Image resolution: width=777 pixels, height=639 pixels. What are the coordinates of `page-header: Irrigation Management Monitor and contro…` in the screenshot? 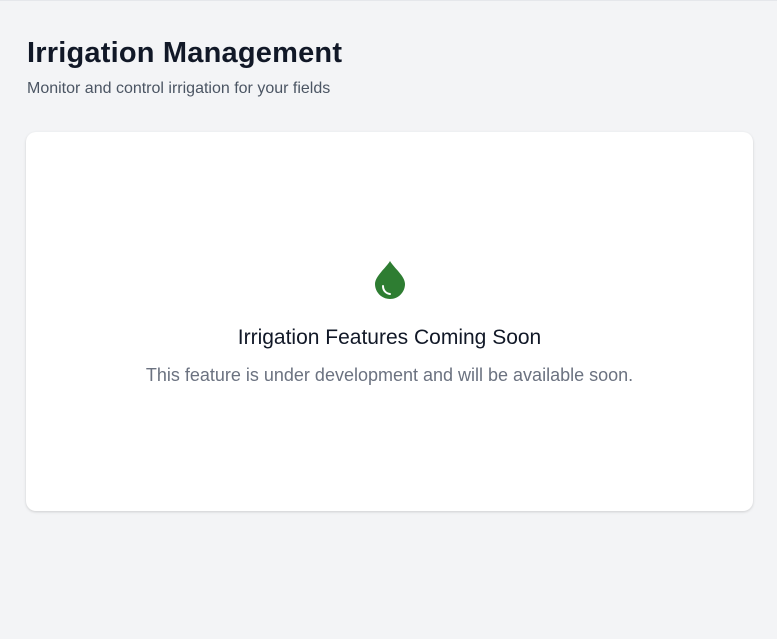 It's located at (184, 67).